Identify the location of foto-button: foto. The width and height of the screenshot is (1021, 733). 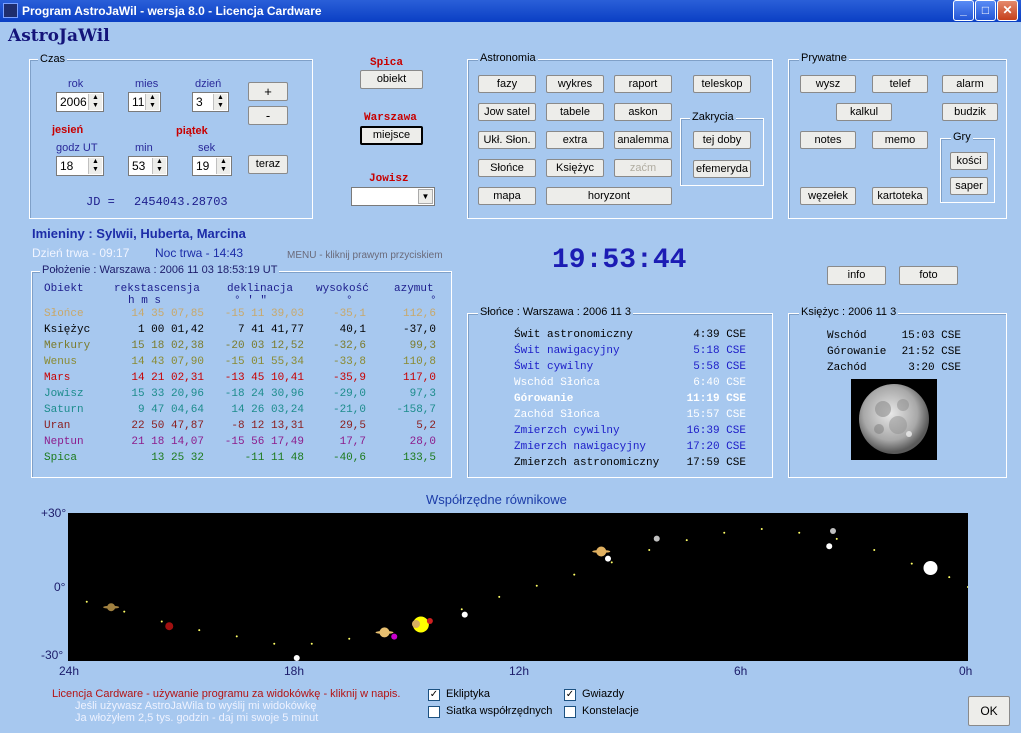
(928, 275).